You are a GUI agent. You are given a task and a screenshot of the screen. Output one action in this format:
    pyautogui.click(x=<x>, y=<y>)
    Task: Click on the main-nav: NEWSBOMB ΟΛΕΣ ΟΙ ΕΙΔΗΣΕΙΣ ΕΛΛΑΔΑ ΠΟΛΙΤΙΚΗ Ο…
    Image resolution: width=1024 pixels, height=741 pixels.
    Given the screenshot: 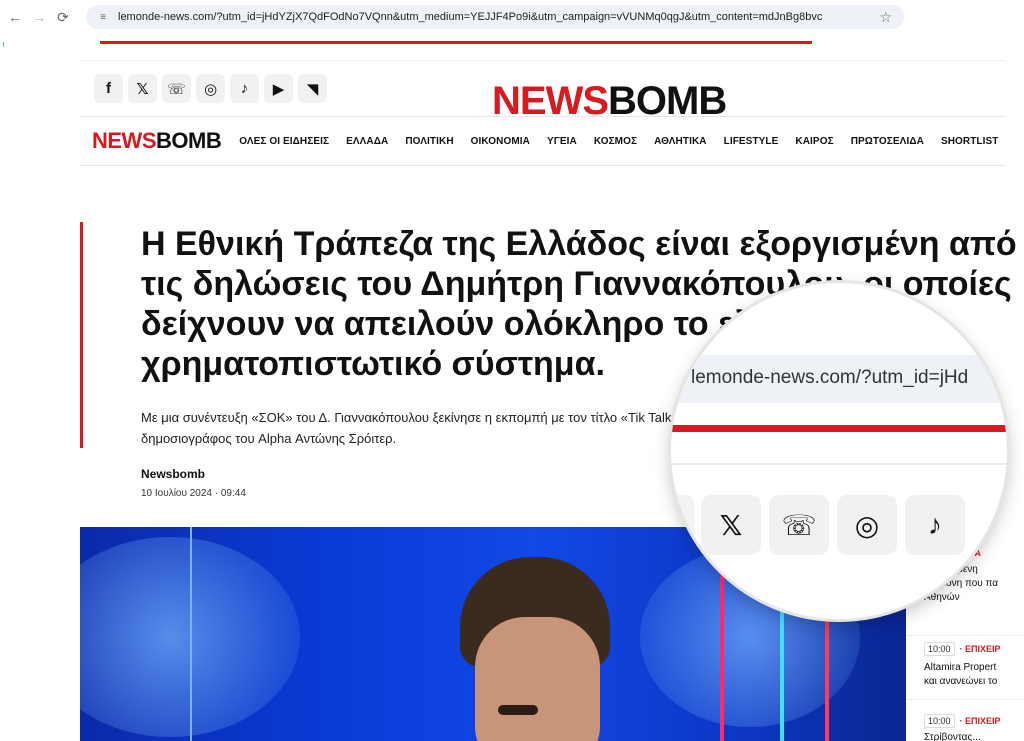 What is the action you would take?
    pyautogui.click(x=543, y=141)
    